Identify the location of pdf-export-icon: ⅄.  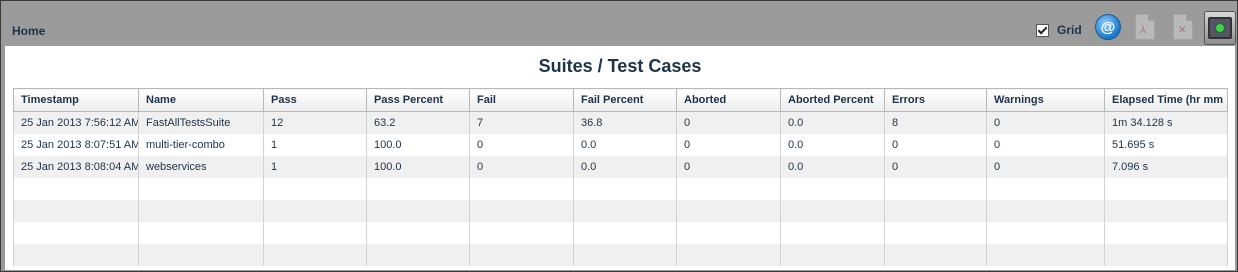
(1145, 27).